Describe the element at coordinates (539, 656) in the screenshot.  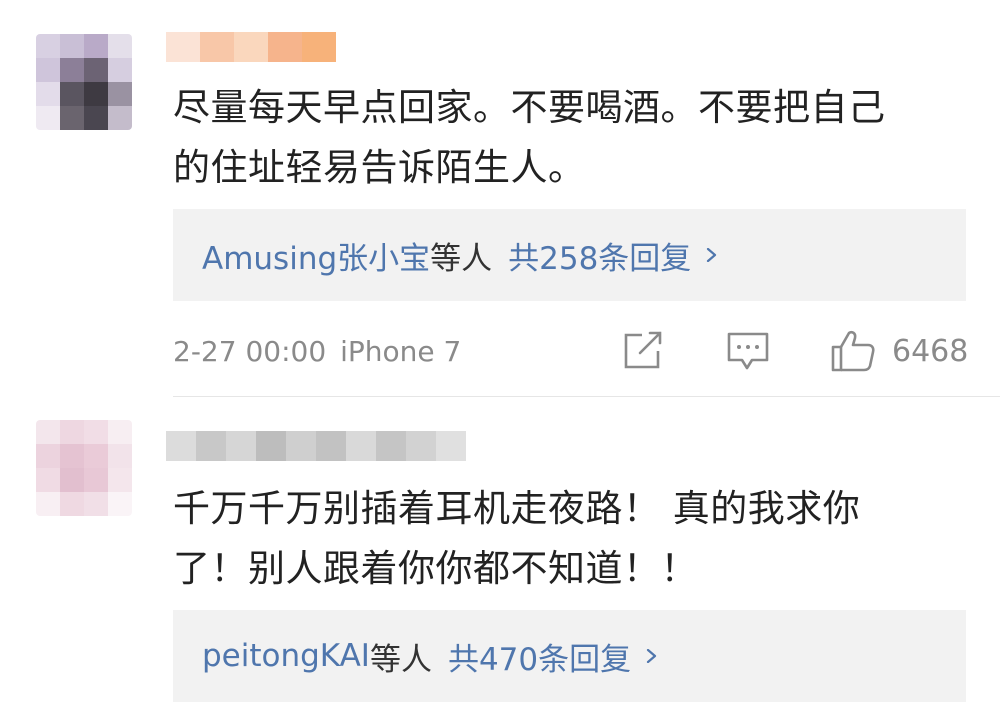
I see `reply-count-link: 共470条回复` at that location.